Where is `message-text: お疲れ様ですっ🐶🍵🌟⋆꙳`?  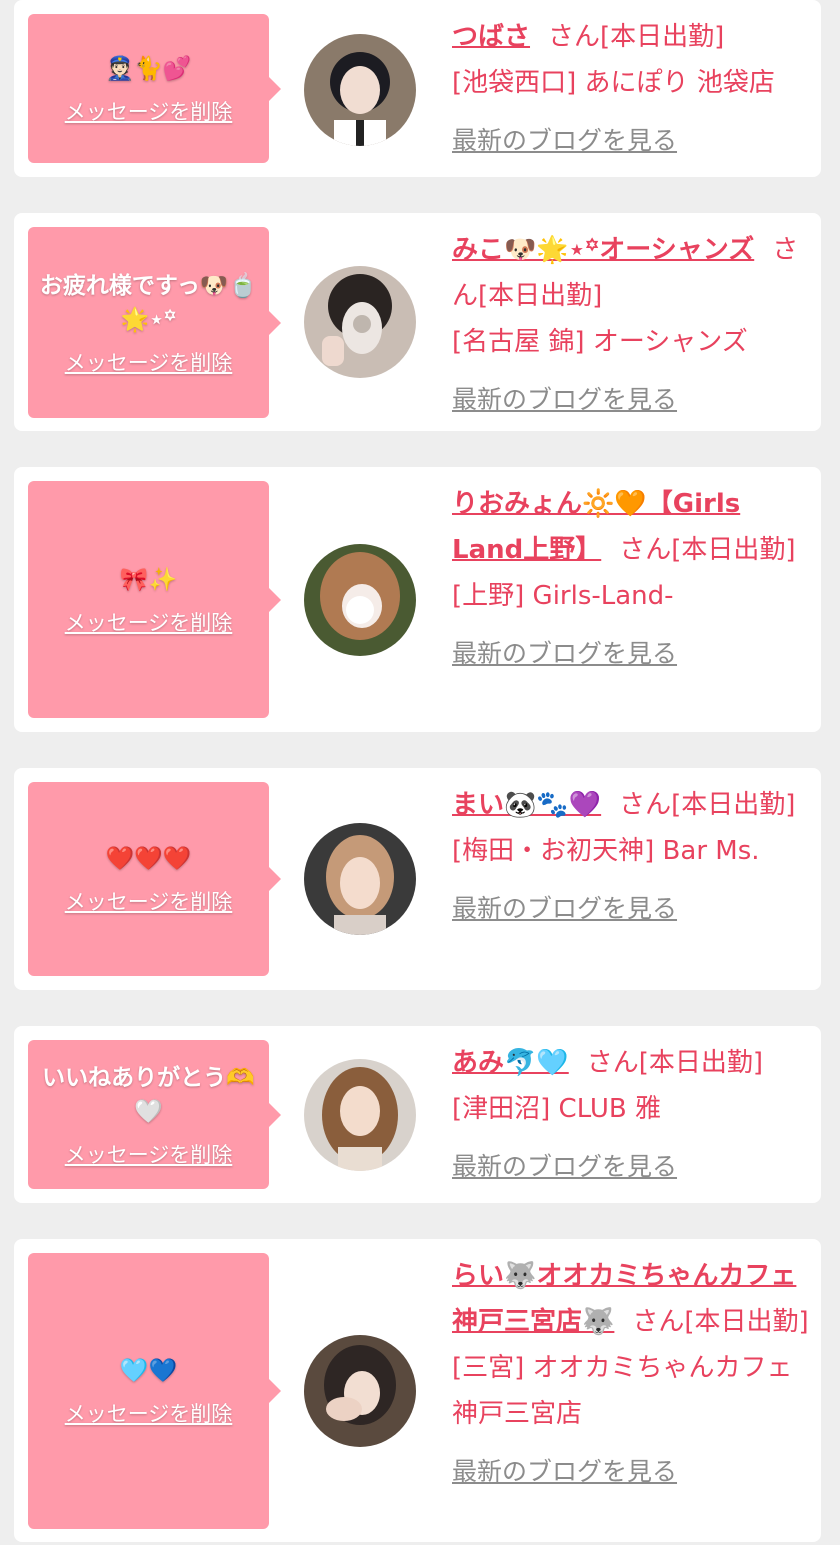 message-text: お疲れ様ですっ🐶🍵🌟⋆꙳ is located at coordinates (148, 302).